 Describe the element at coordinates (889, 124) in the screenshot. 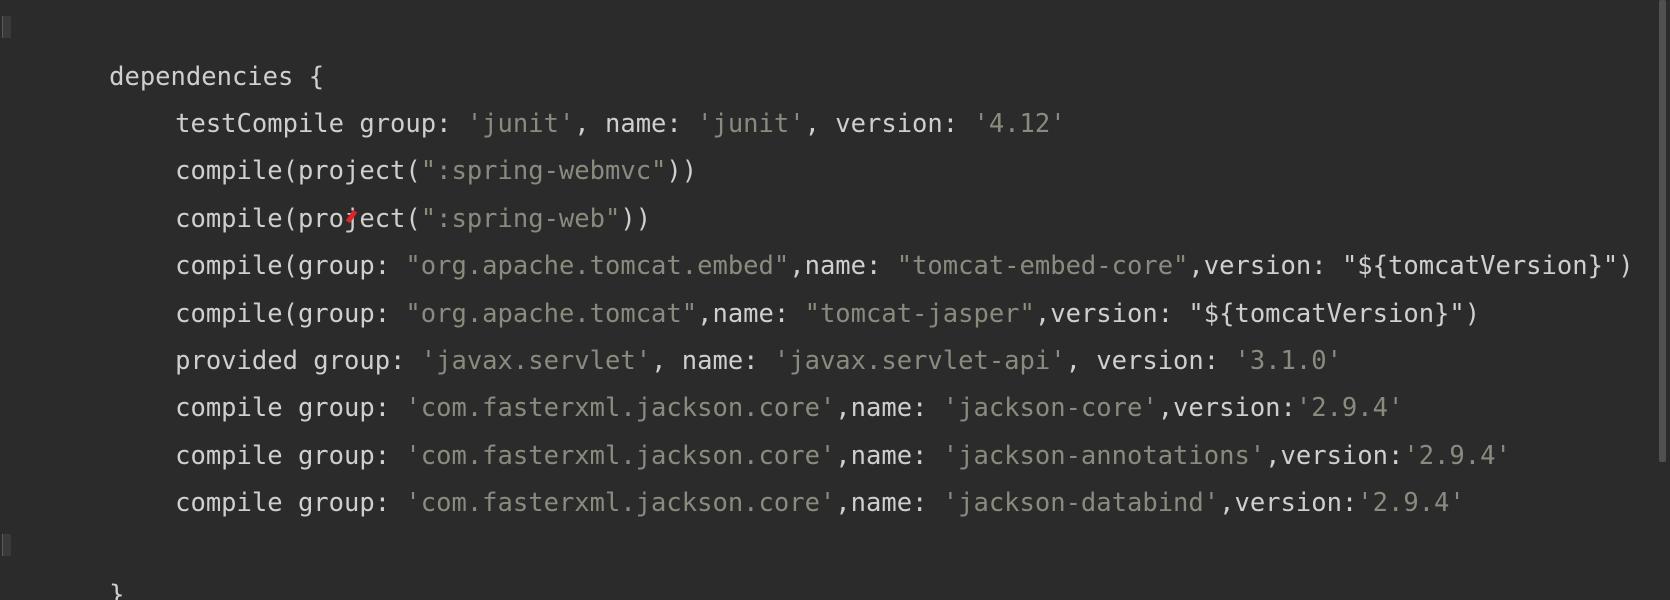

I see `code-segment: , version:` at that location.